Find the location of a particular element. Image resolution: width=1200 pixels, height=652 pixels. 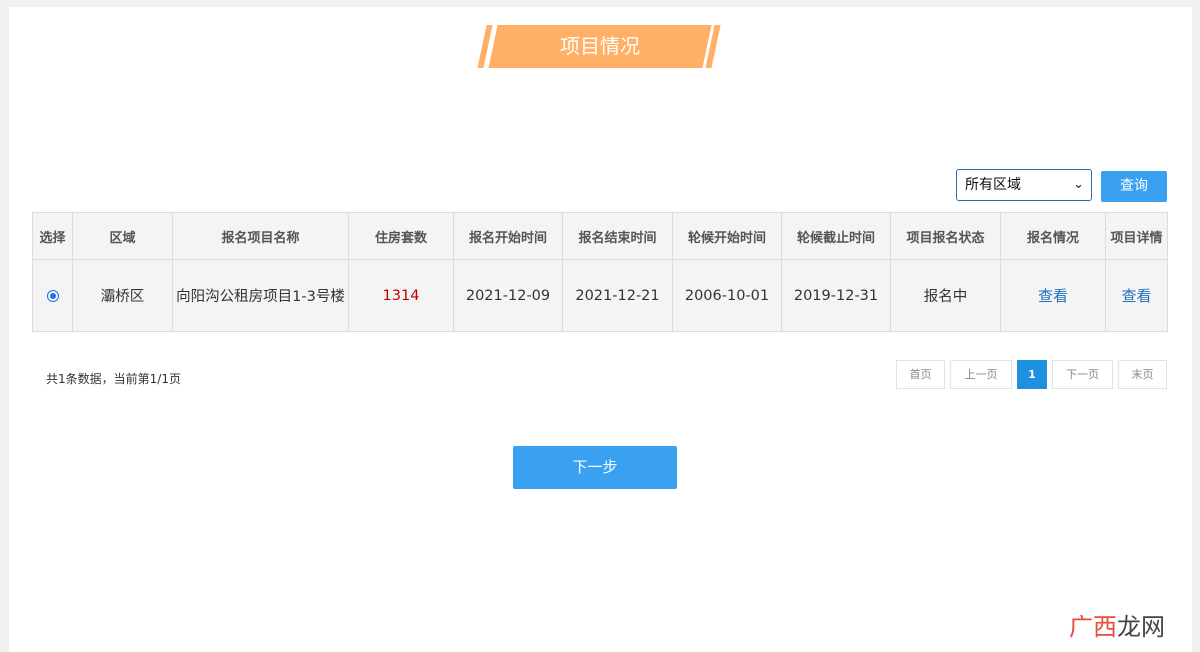

view-signup-link: 查看 is located at coordinates (1053, 296).